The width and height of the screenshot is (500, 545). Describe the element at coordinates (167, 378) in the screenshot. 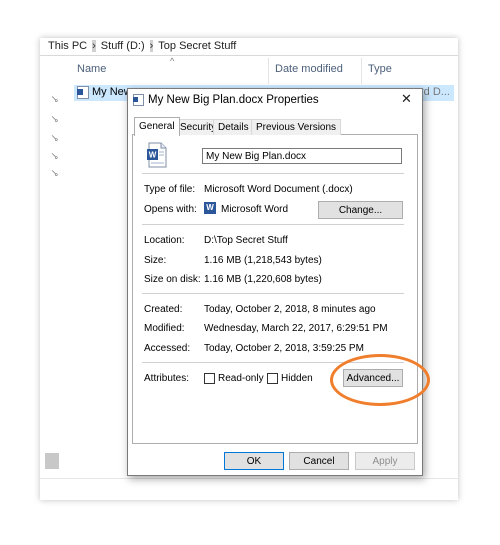

I see `attributes-label: Attributes:` at that location.